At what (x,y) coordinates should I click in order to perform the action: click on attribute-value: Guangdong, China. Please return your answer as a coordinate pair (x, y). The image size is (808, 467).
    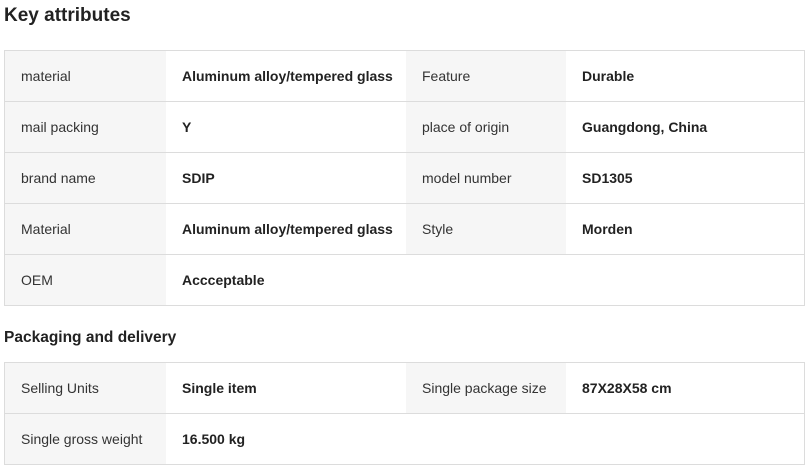
    Looking at the image, I should click on (685, 127).